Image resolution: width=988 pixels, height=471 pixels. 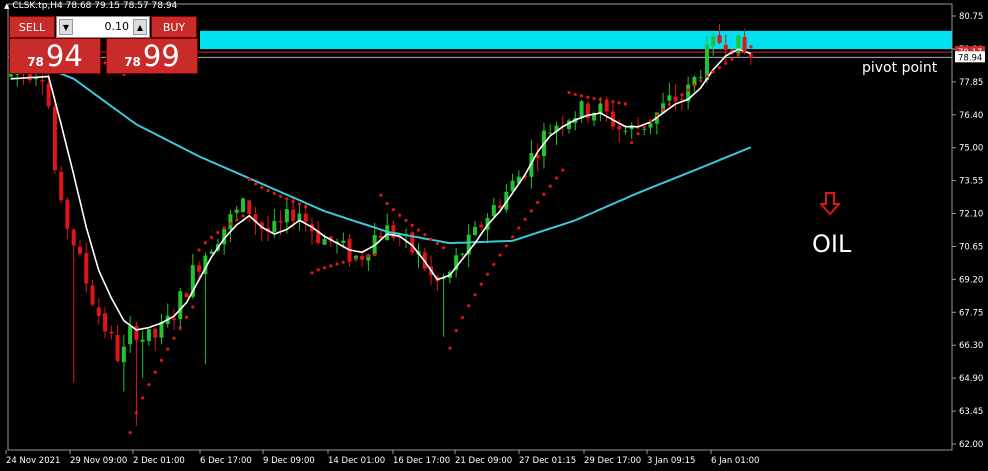 I want to click on sell-price-box: 78 94, so click(x=55, y=56).